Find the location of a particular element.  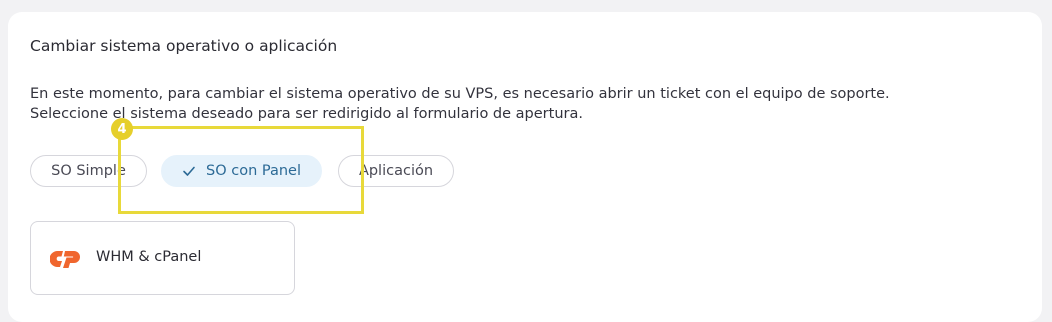

option-whm-cpanel: WHM & cPanel is located at coordinates (162, 258).